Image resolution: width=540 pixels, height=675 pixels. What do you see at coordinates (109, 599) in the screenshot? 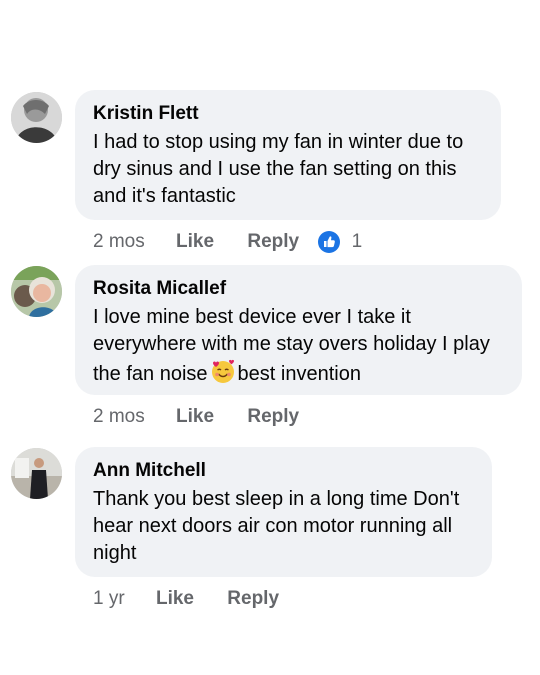
I see `comment-timestamp: 1 yr` at bounding box center [109, 599].